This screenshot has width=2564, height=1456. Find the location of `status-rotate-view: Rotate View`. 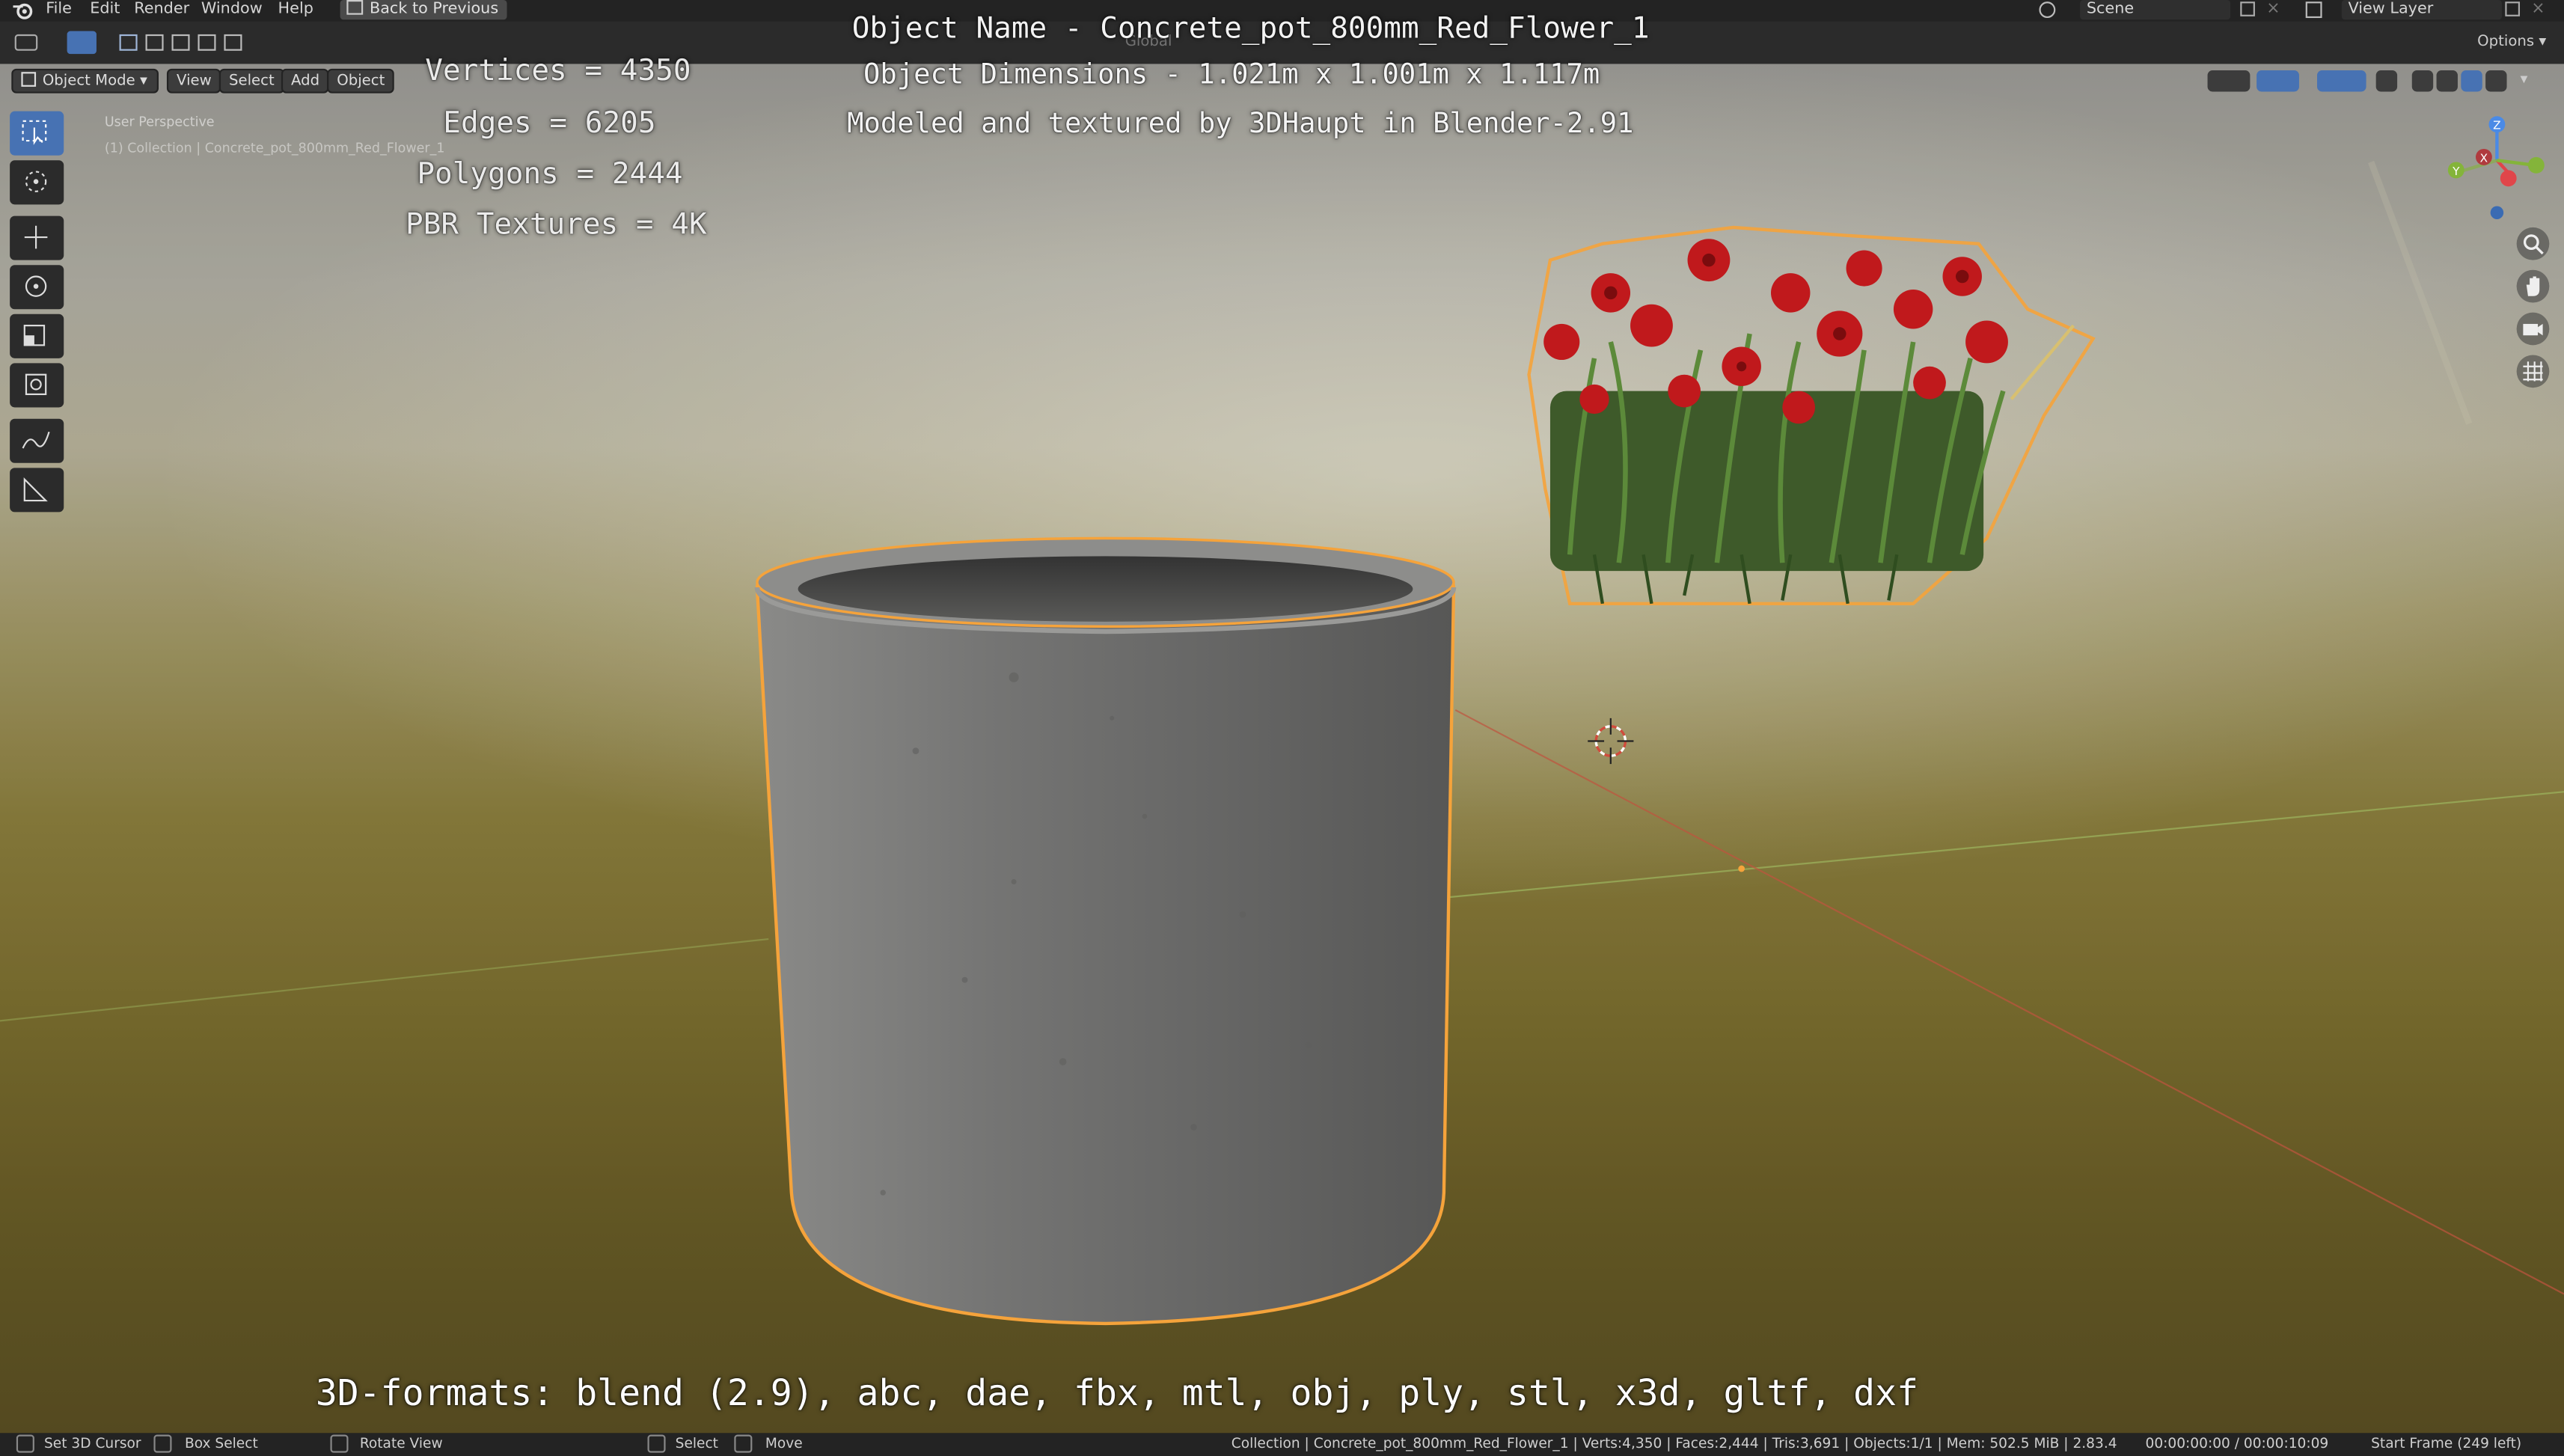

status-rotate-view: Rotate View is located at coordinates (401, 1444).